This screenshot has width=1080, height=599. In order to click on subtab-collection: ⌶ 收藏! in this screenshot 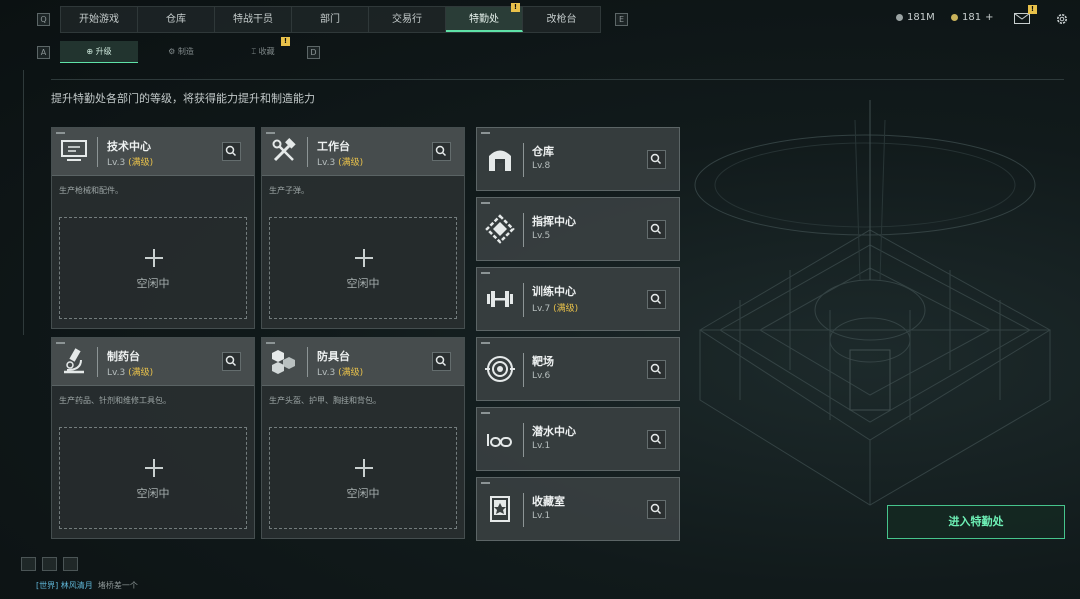, I will do `click(263, 50)`.